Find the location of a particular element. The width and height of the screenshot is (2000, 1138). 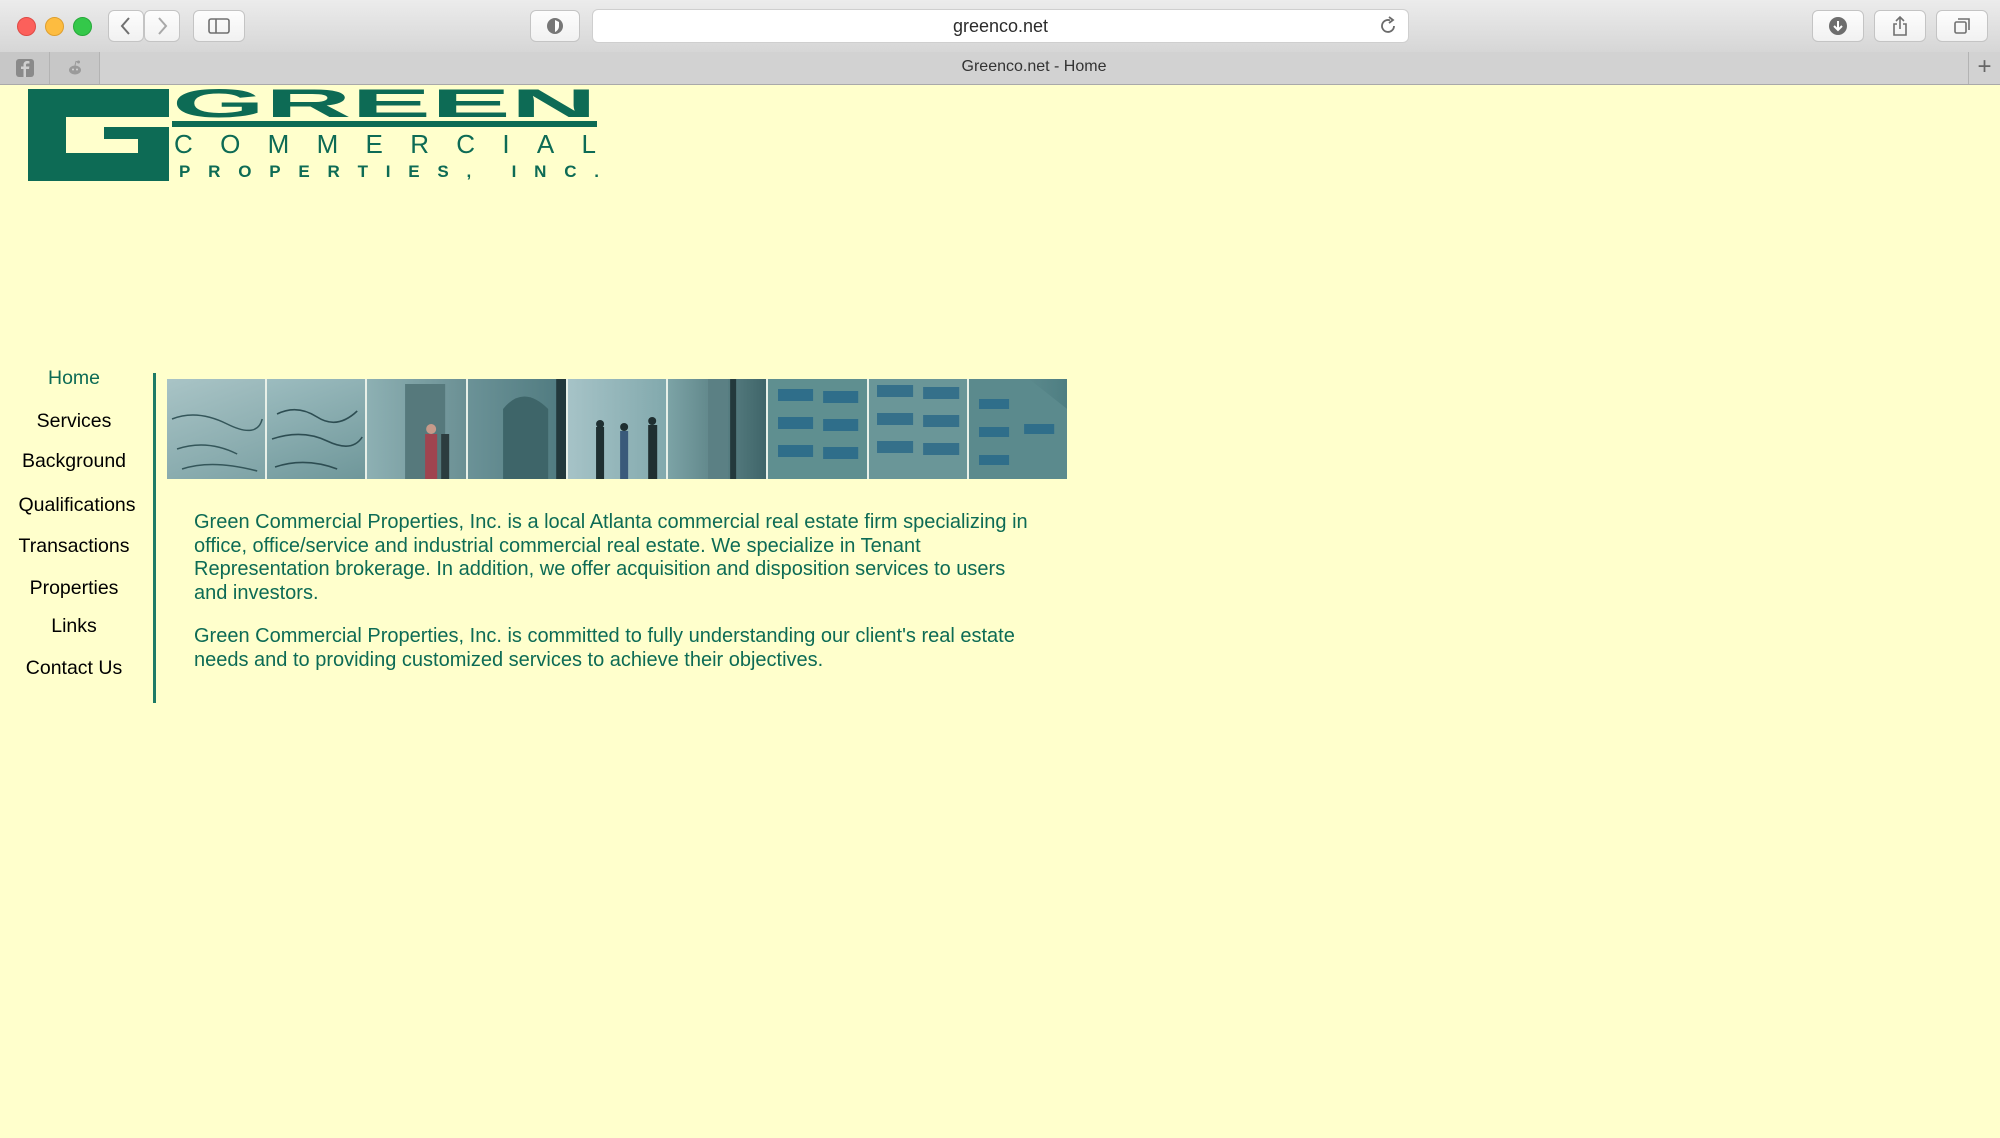

browser-toolbar: greenco.net is located at coordinates (1000, 26).